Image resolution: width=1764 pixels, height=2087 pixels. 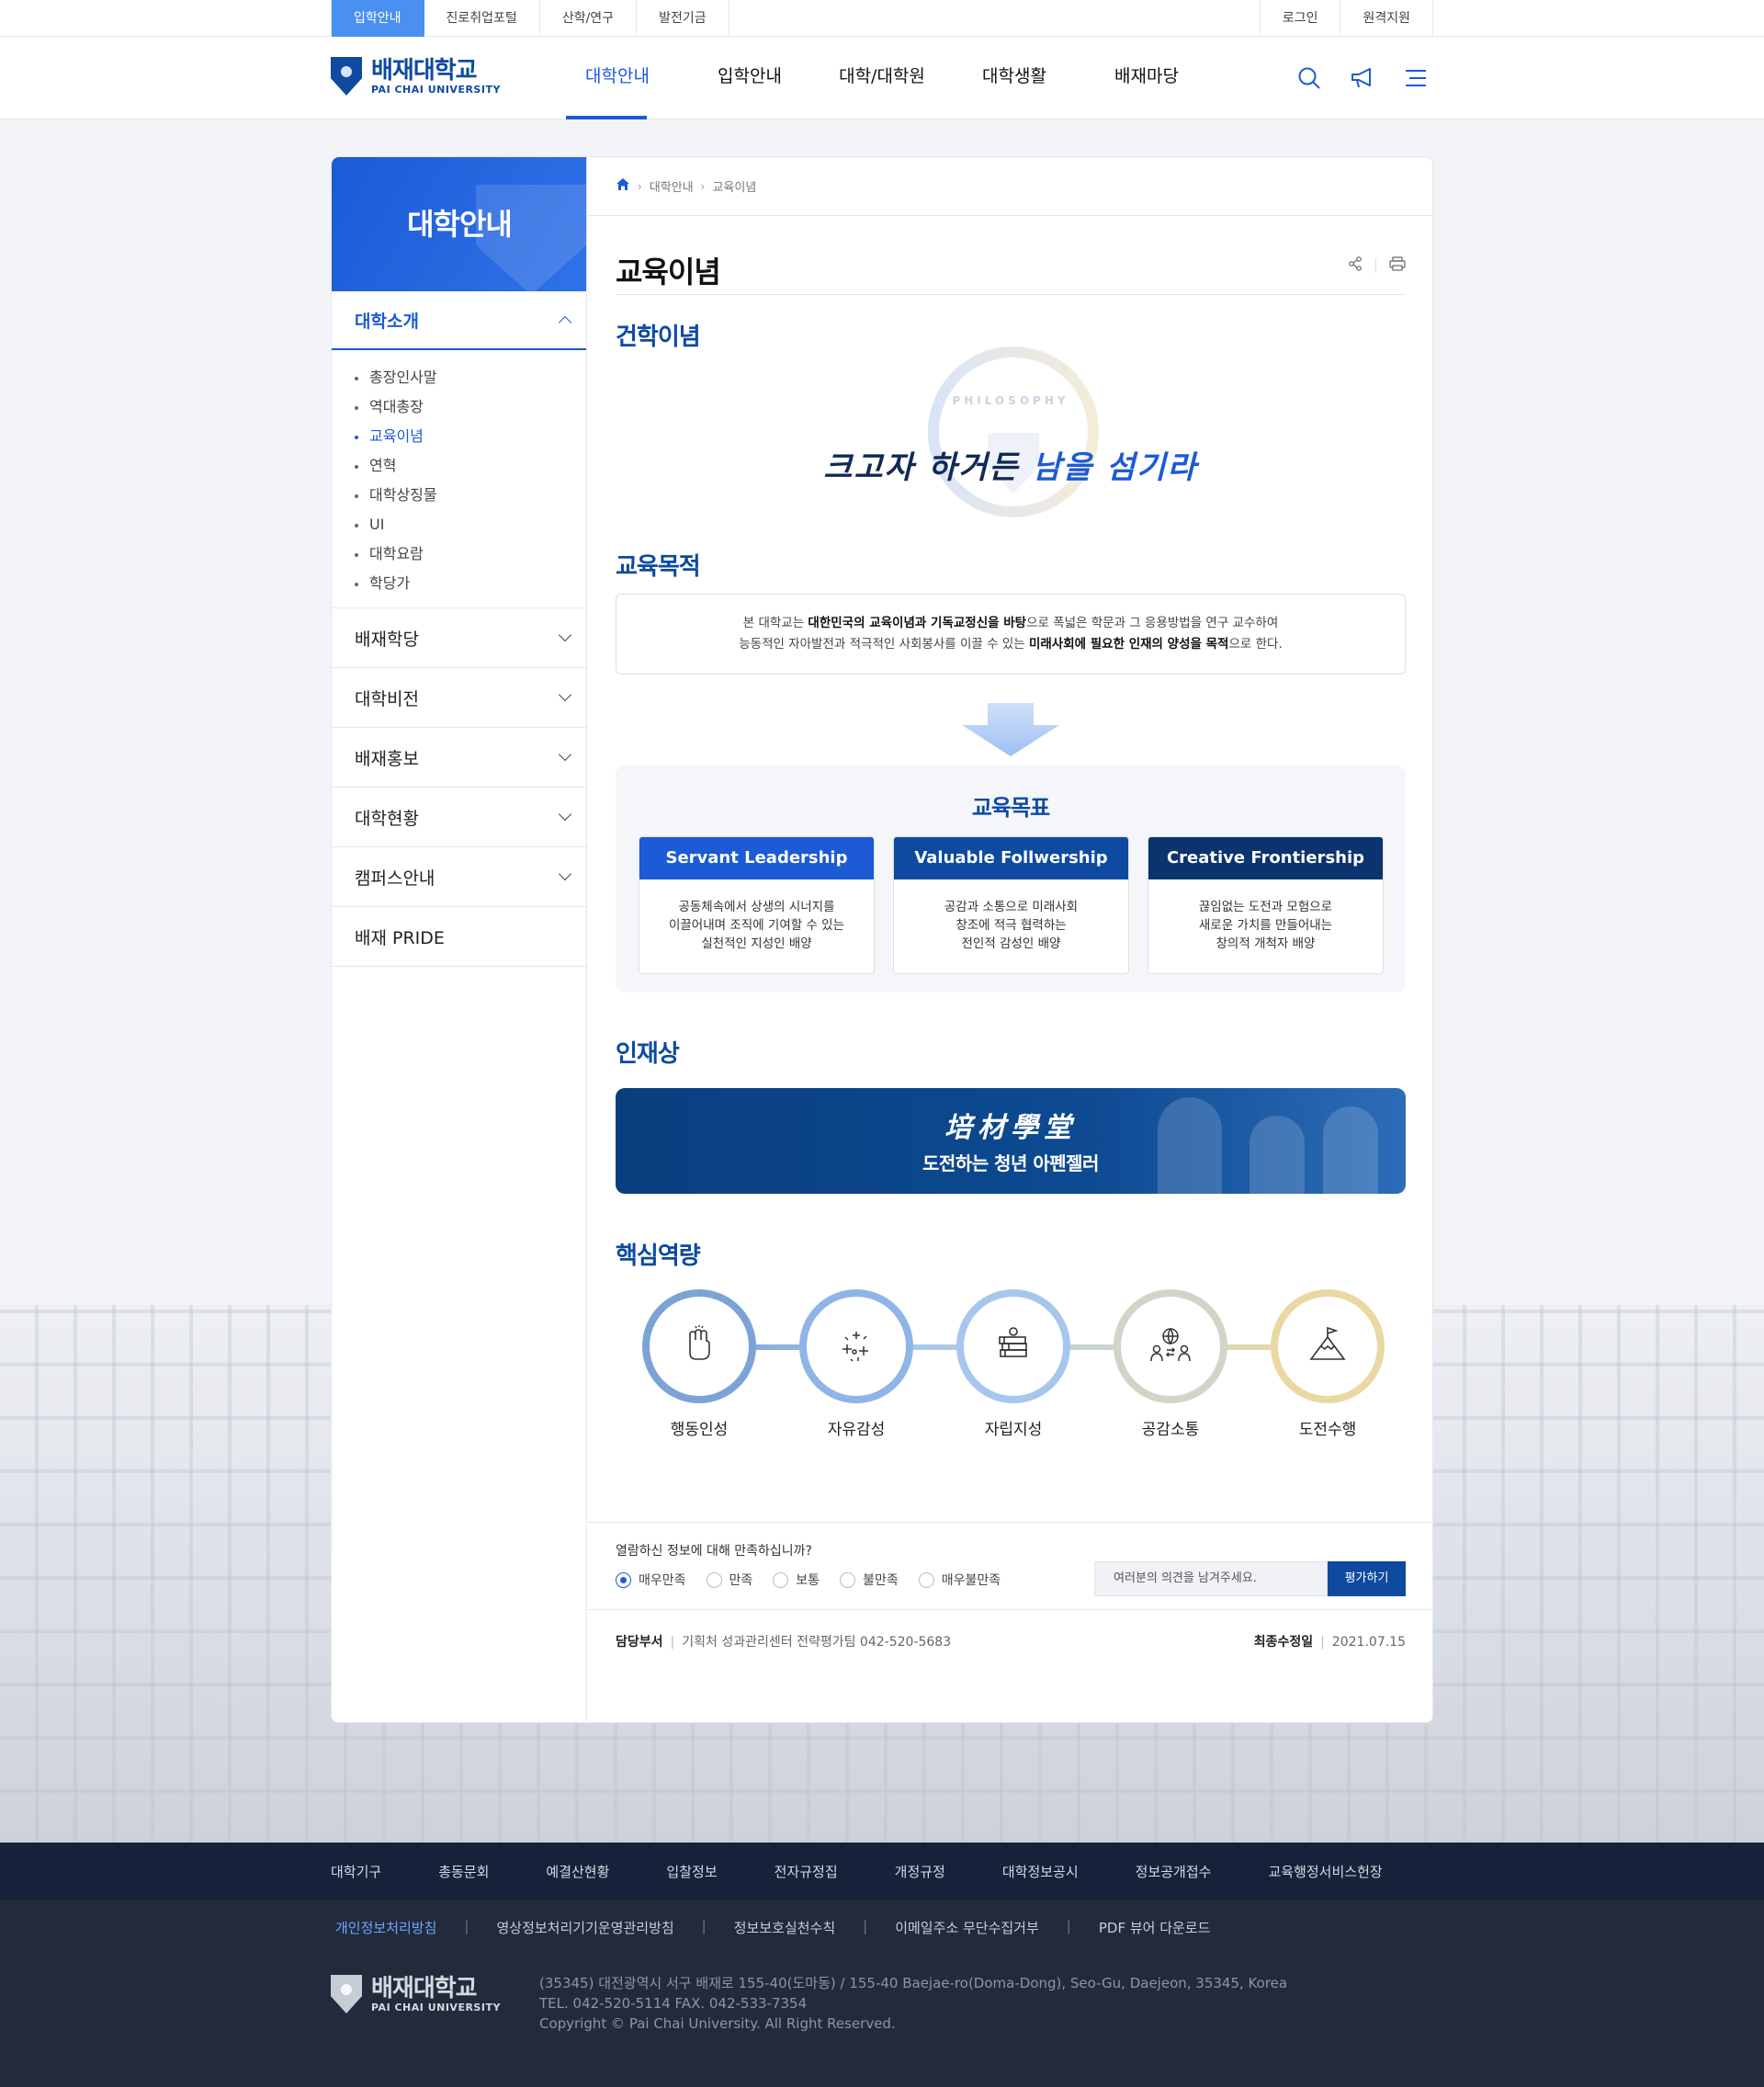 I want to click on survey-option-very-dissatisfied: 매우불만족, so click(x=960, y=1580).